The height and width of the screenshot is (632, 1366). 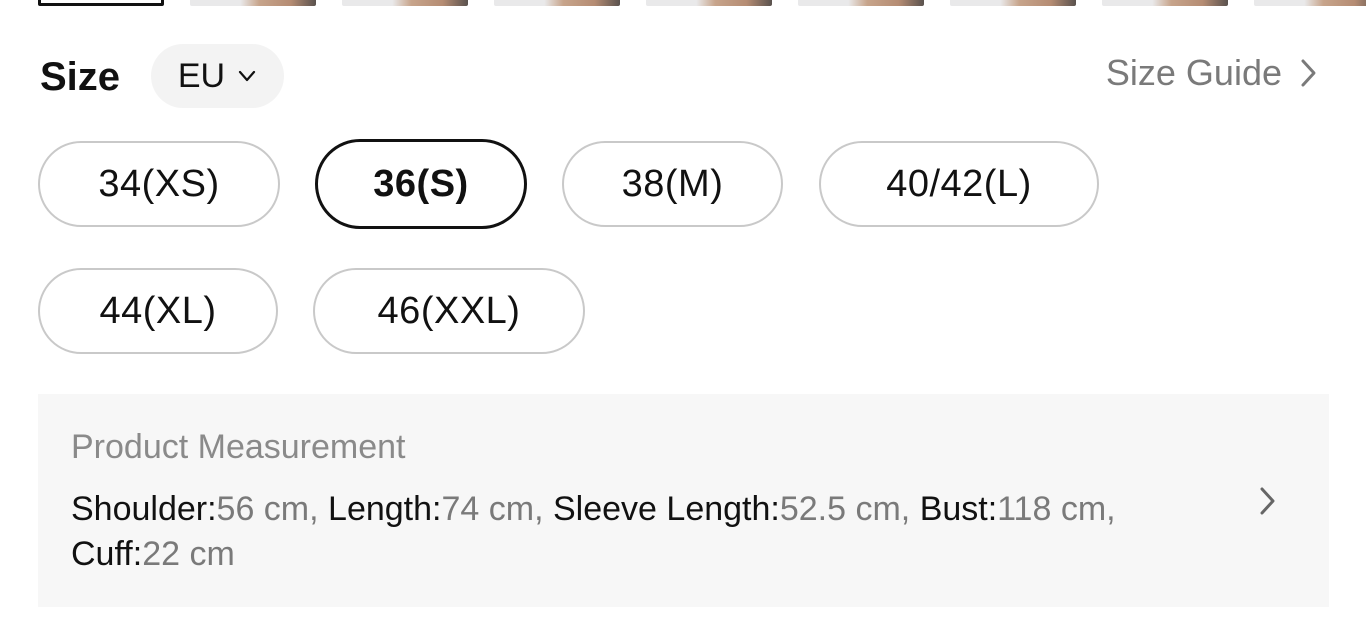 I want to click on size-guide-link: Size Guide, so click(x=1212, y=73).